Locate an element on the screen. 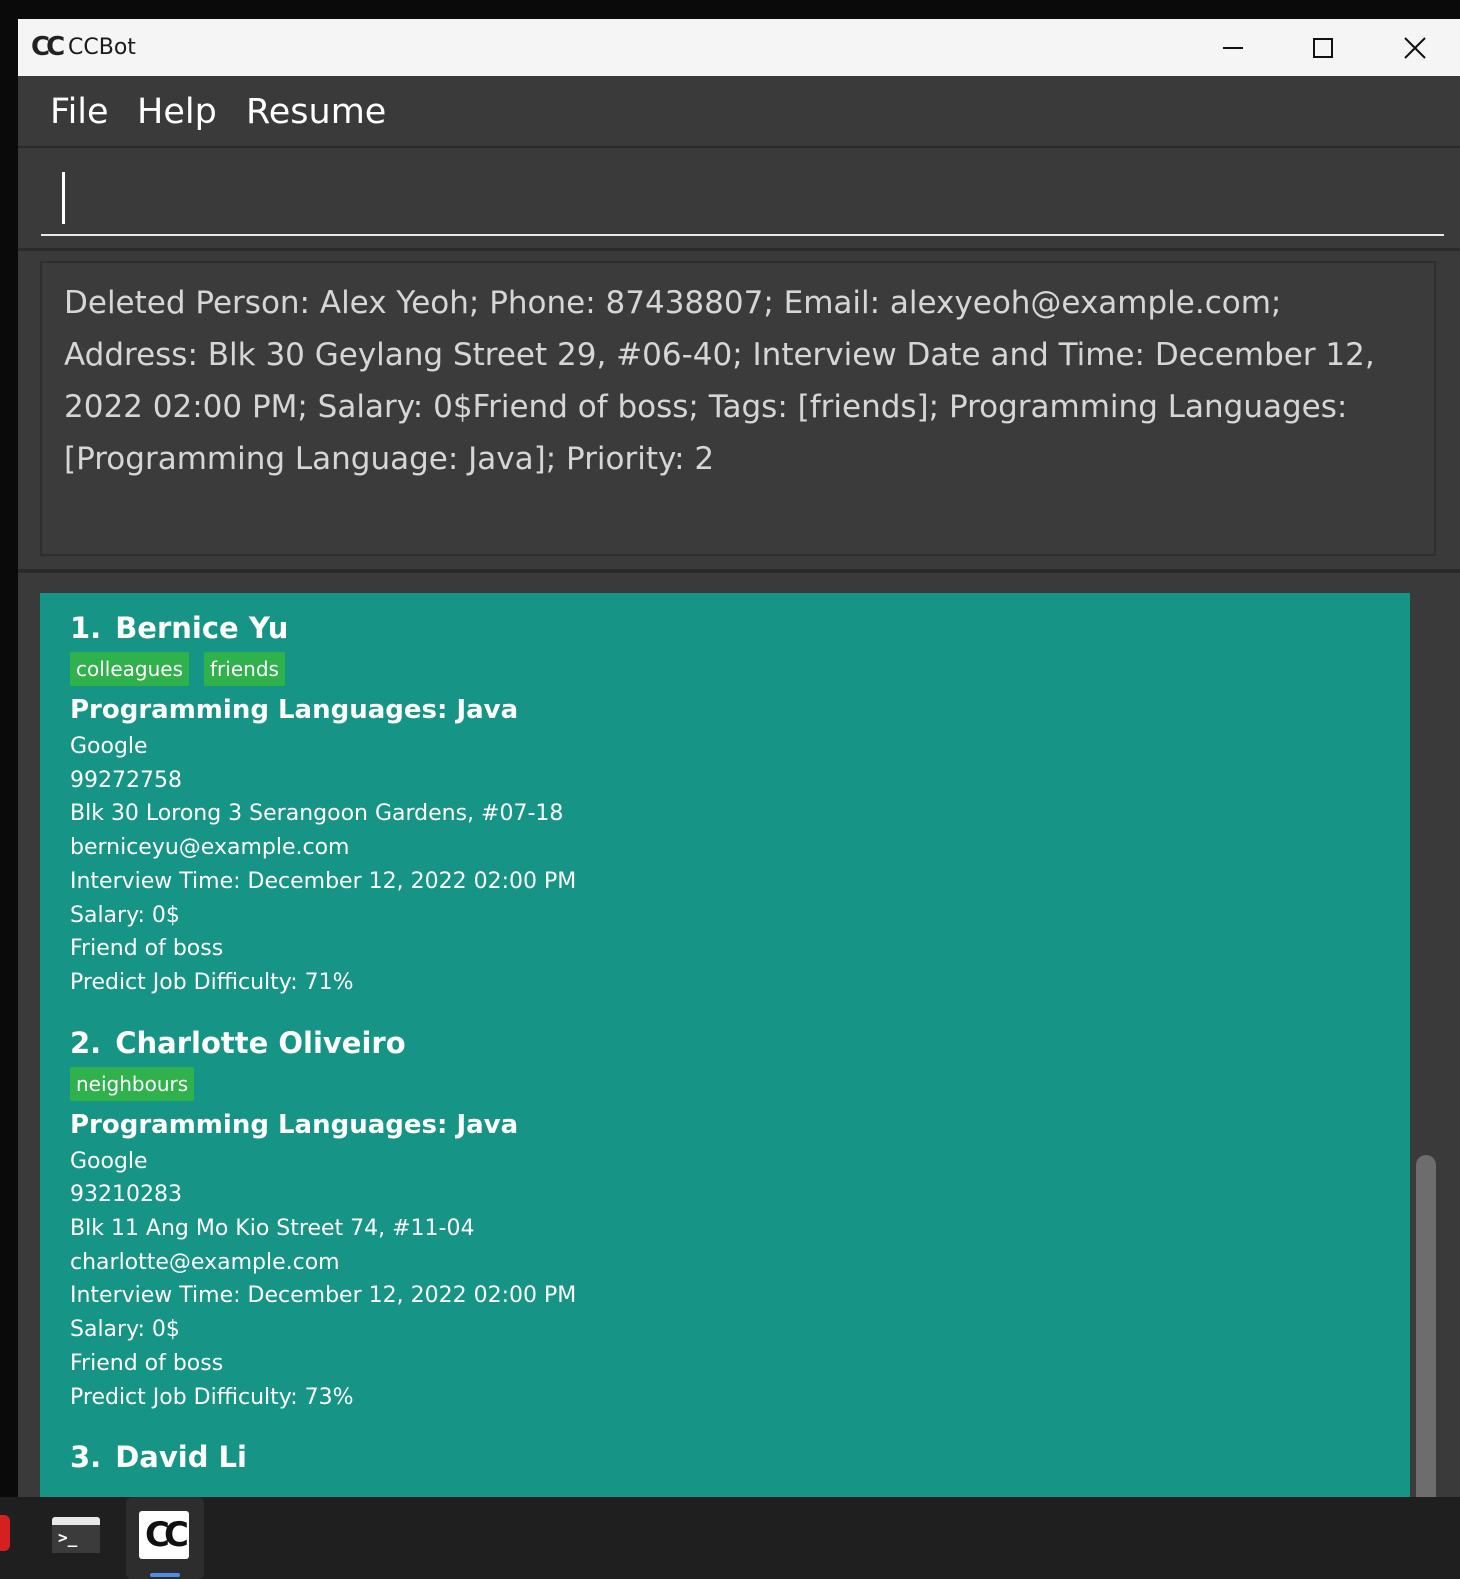  close-icon is located at coordinates (1415, 47).